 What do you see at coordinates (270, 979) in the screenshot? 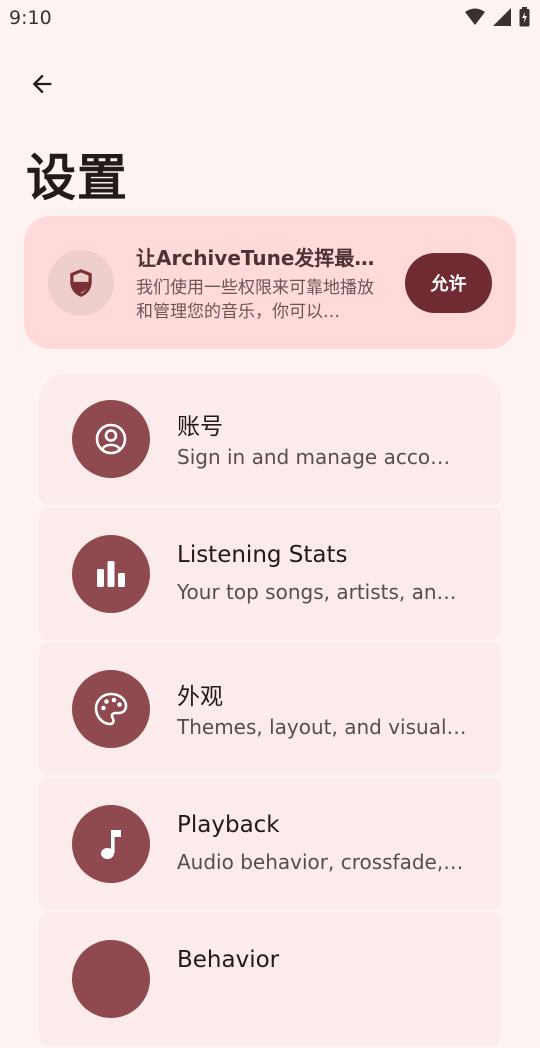
I see `settings-item-behavior: Behavior` at bounding box center [270, 979].